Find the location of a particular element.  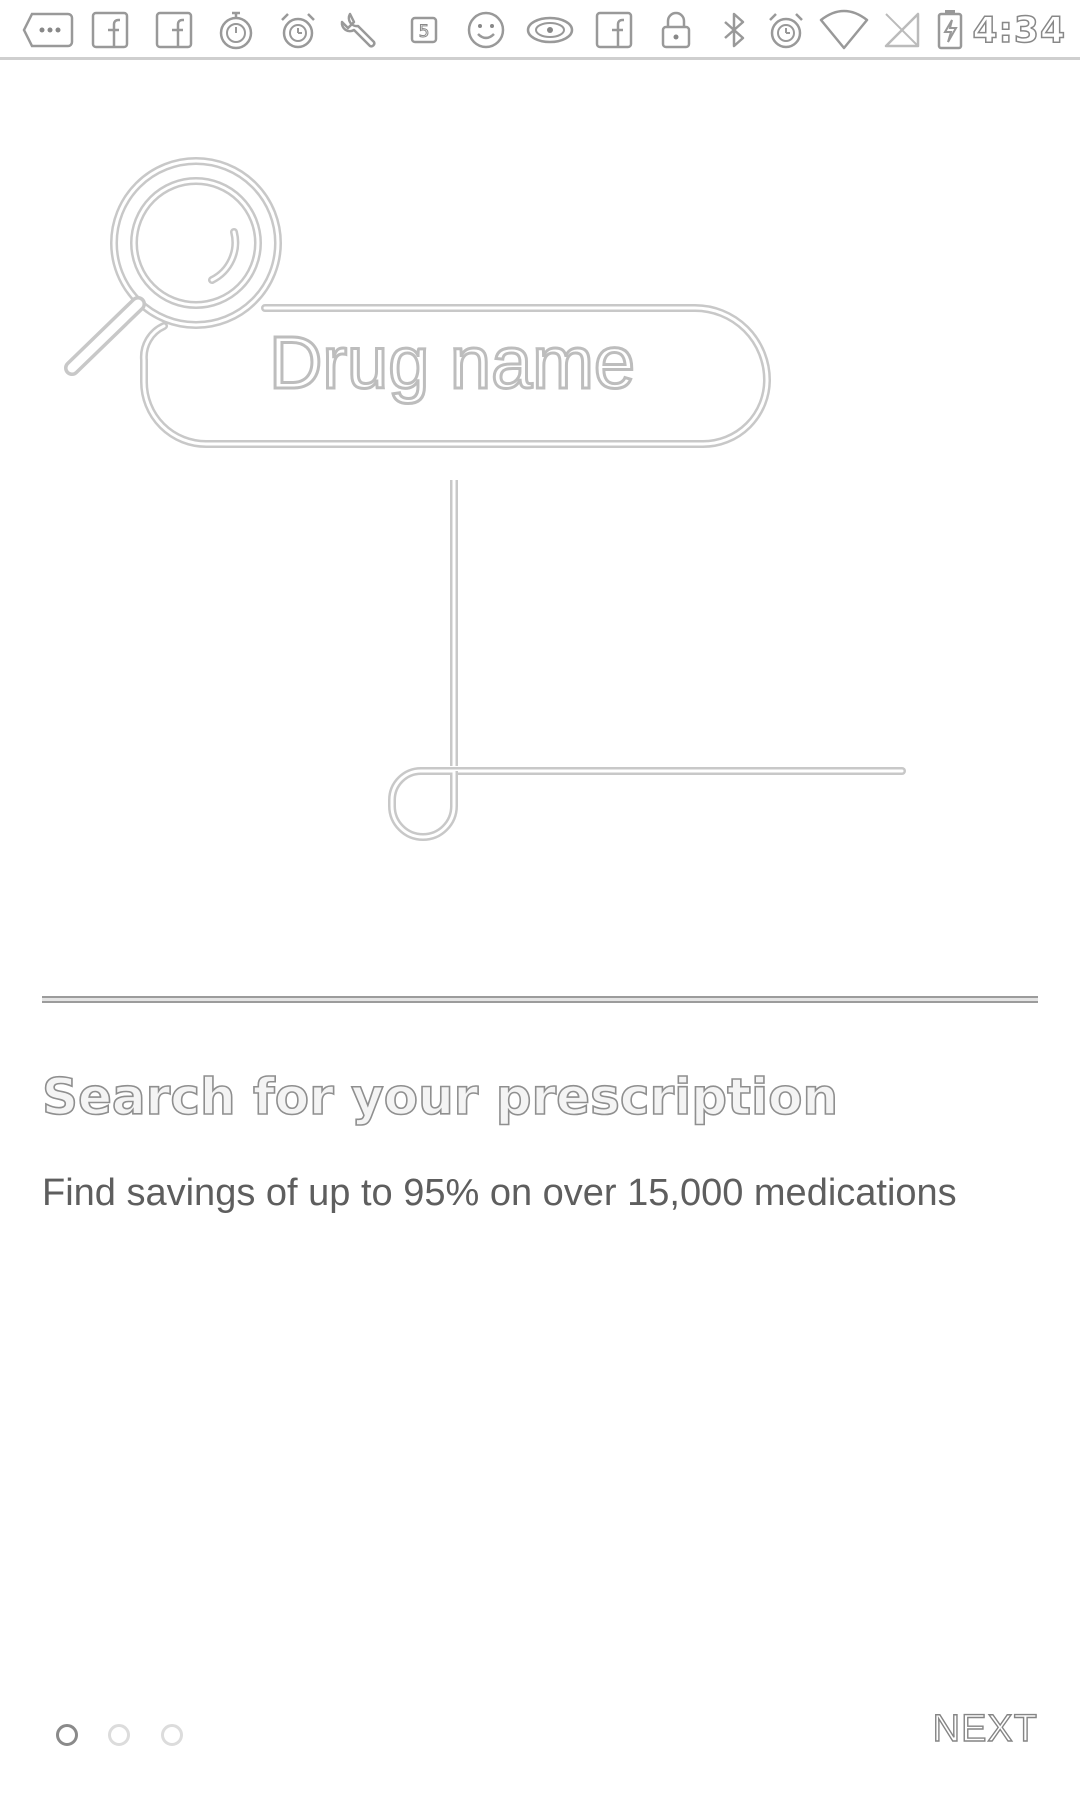

eye-icon is located at coordinates (550, 30).